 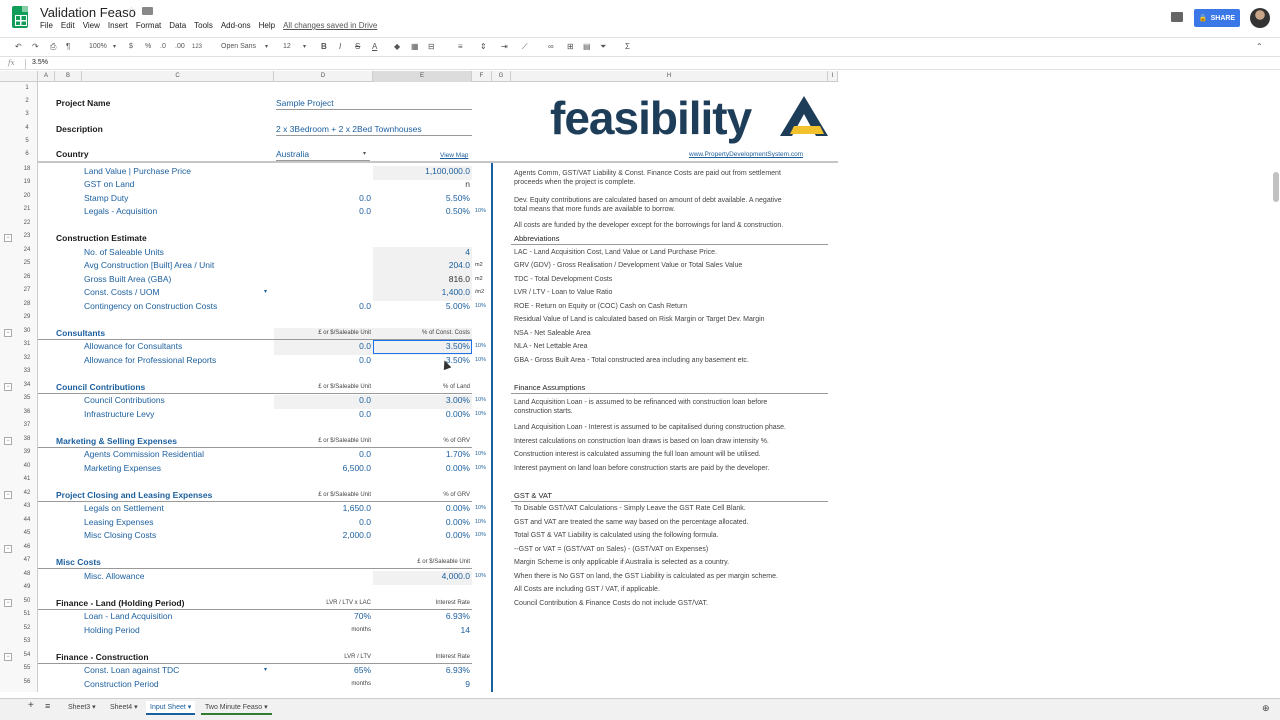 I want to click on vertical-align-icon: ⇕, so click(x=483, y=47).